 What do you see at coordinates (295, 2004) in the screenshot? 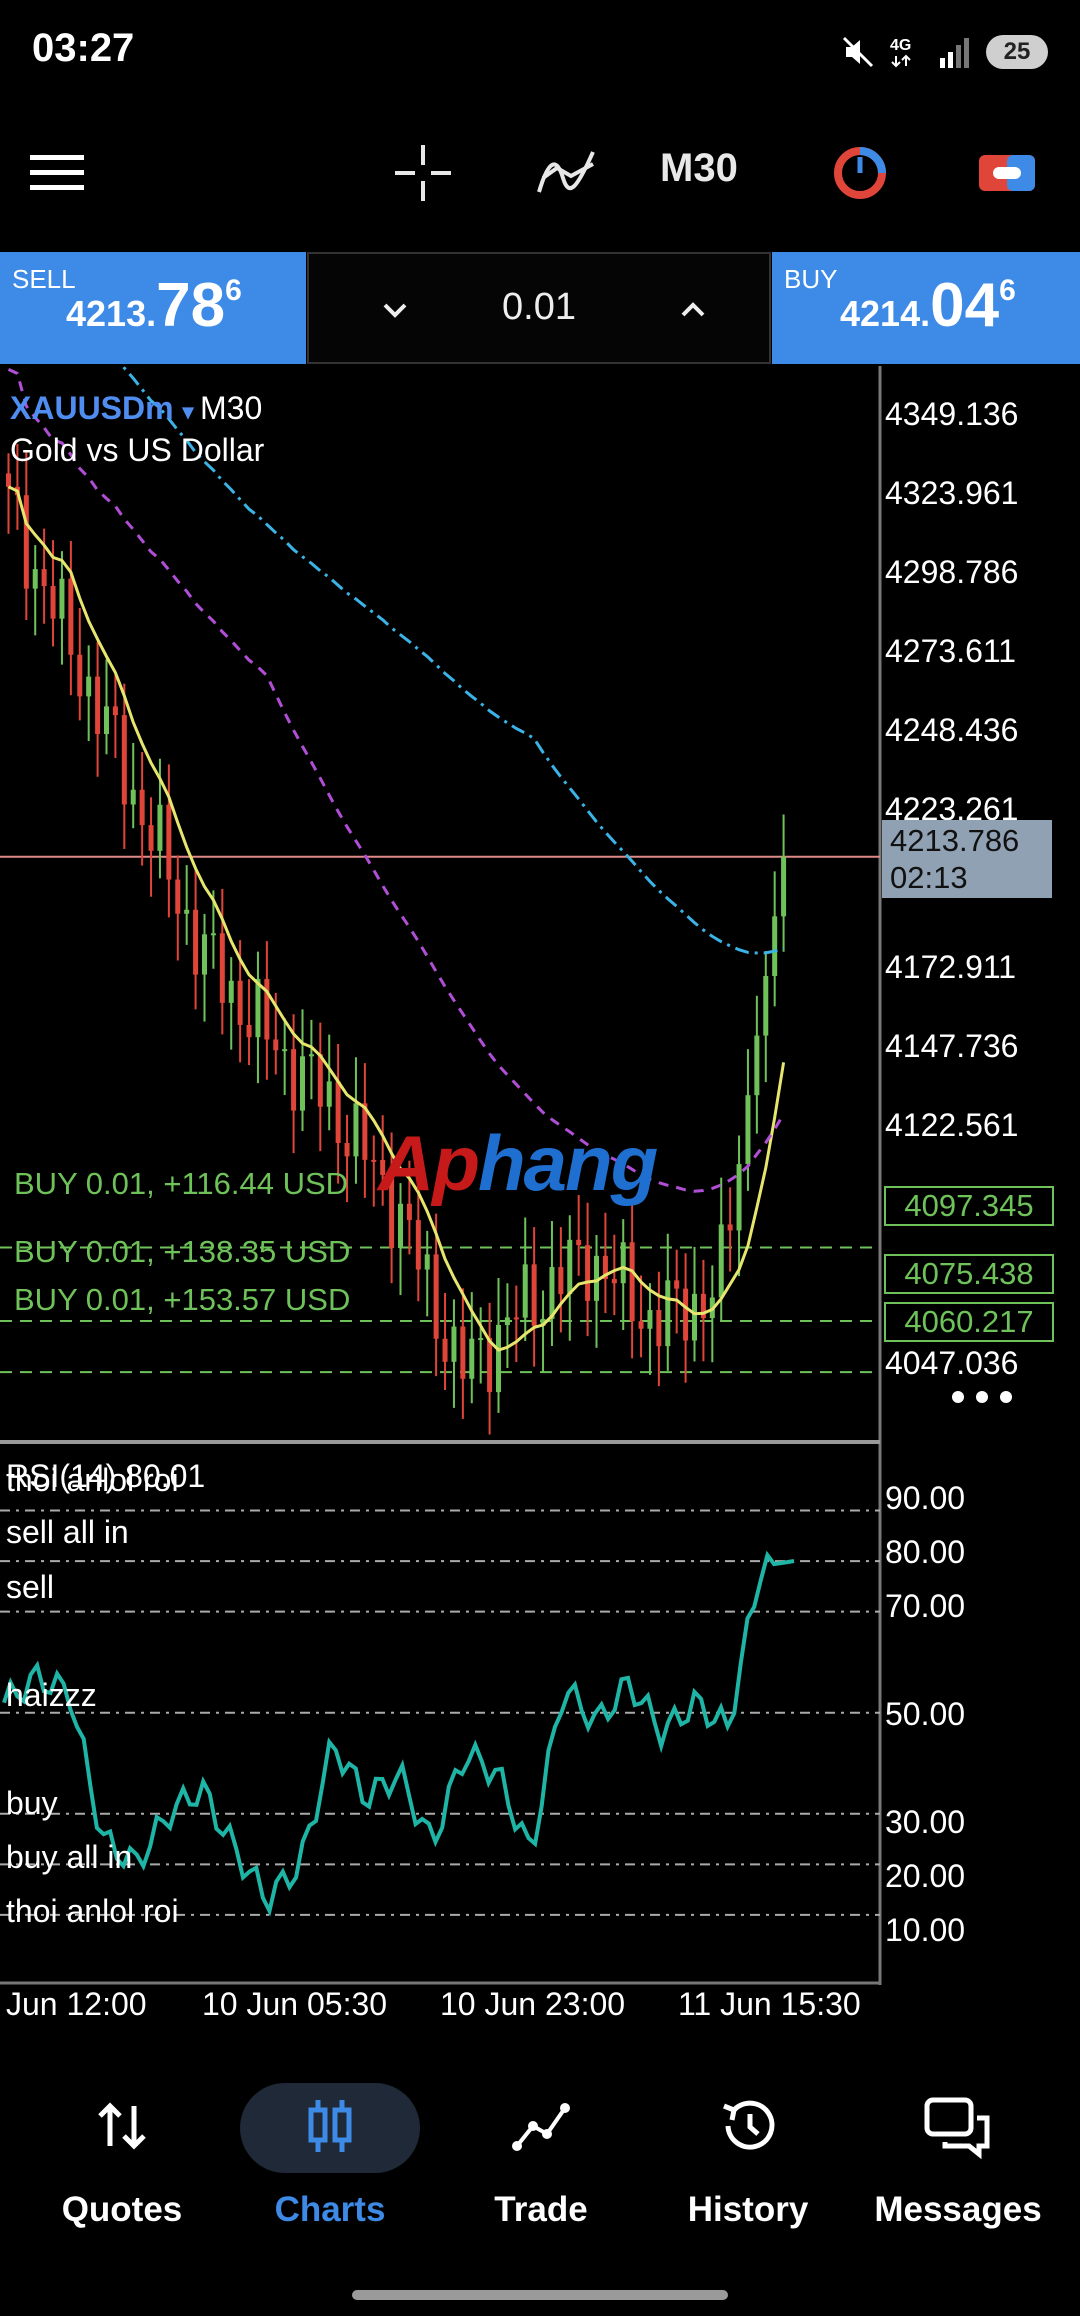
I see `time-tick: 10 Jun 05:30` at bounding box center [295, 2004].